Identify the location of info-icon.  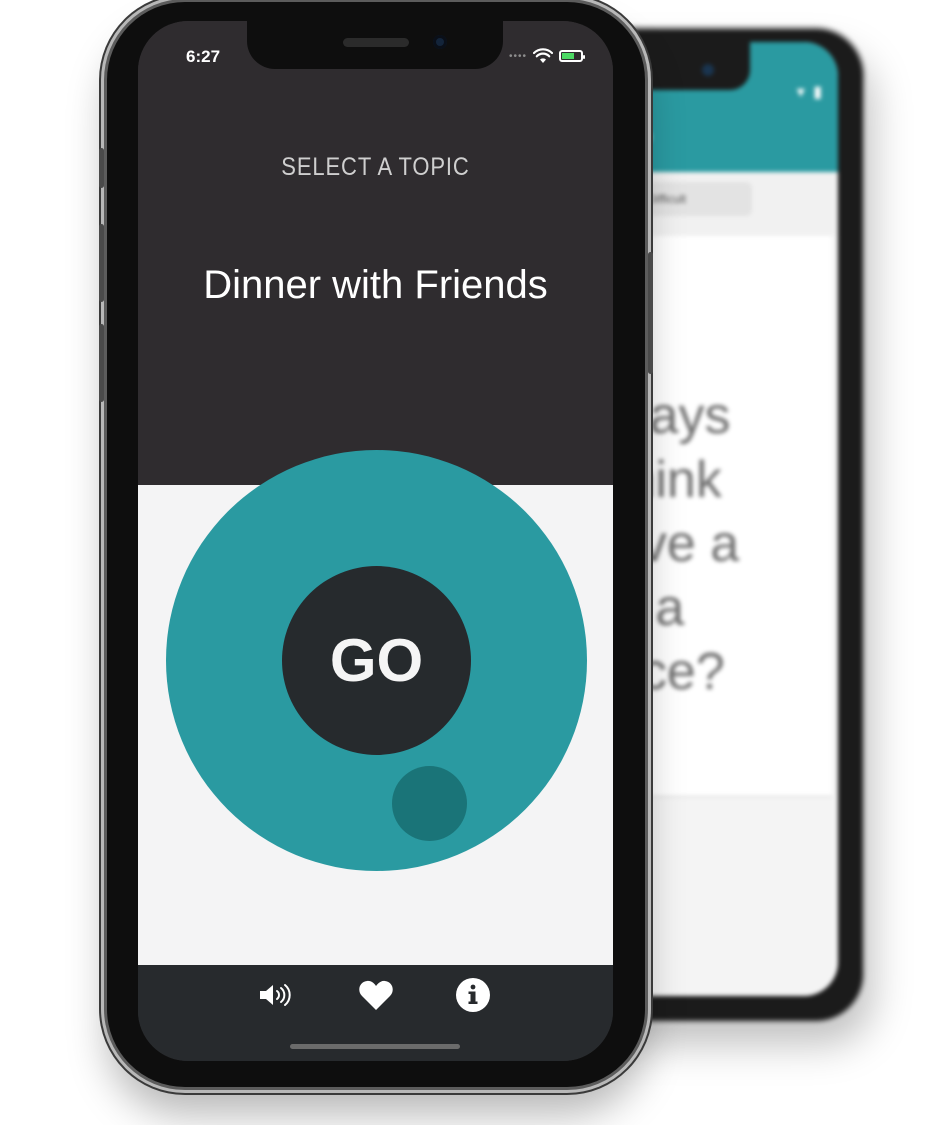
(473, 995).